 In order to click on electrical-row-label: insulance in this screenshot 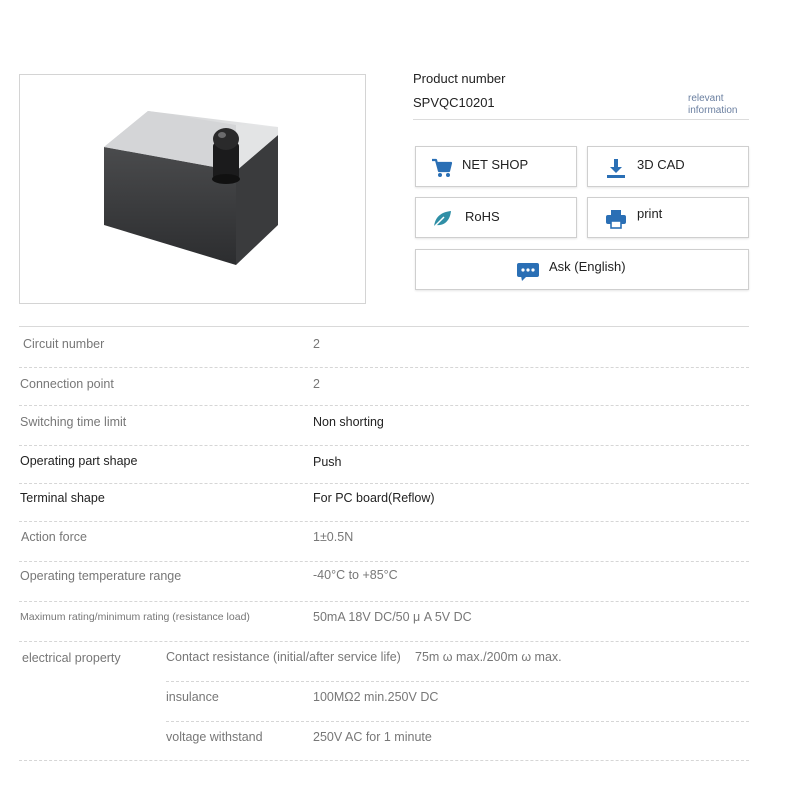, I will do `click(192, 697)`.